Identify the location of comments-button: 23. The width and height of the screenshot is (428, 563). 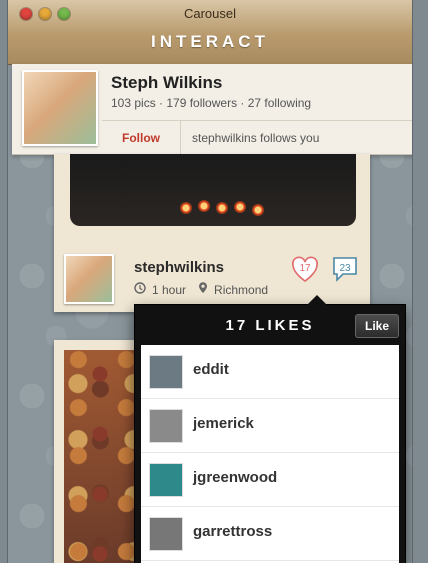
(345, 269).